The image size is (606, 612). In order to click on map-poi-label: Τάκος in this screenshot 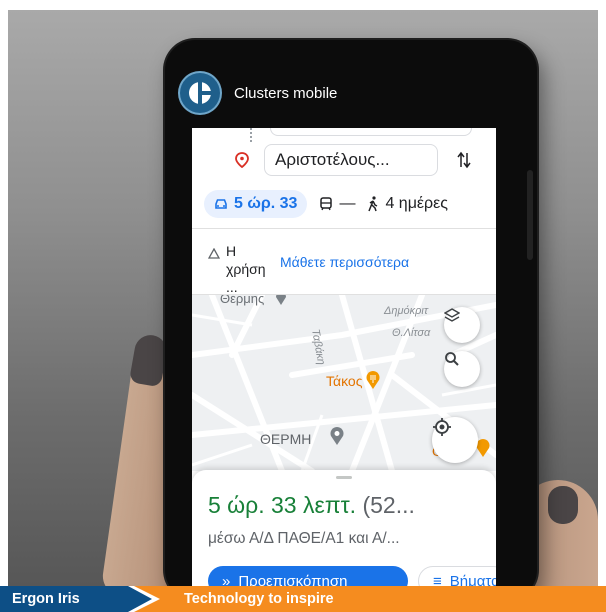, I will do `click(344, 381)`.